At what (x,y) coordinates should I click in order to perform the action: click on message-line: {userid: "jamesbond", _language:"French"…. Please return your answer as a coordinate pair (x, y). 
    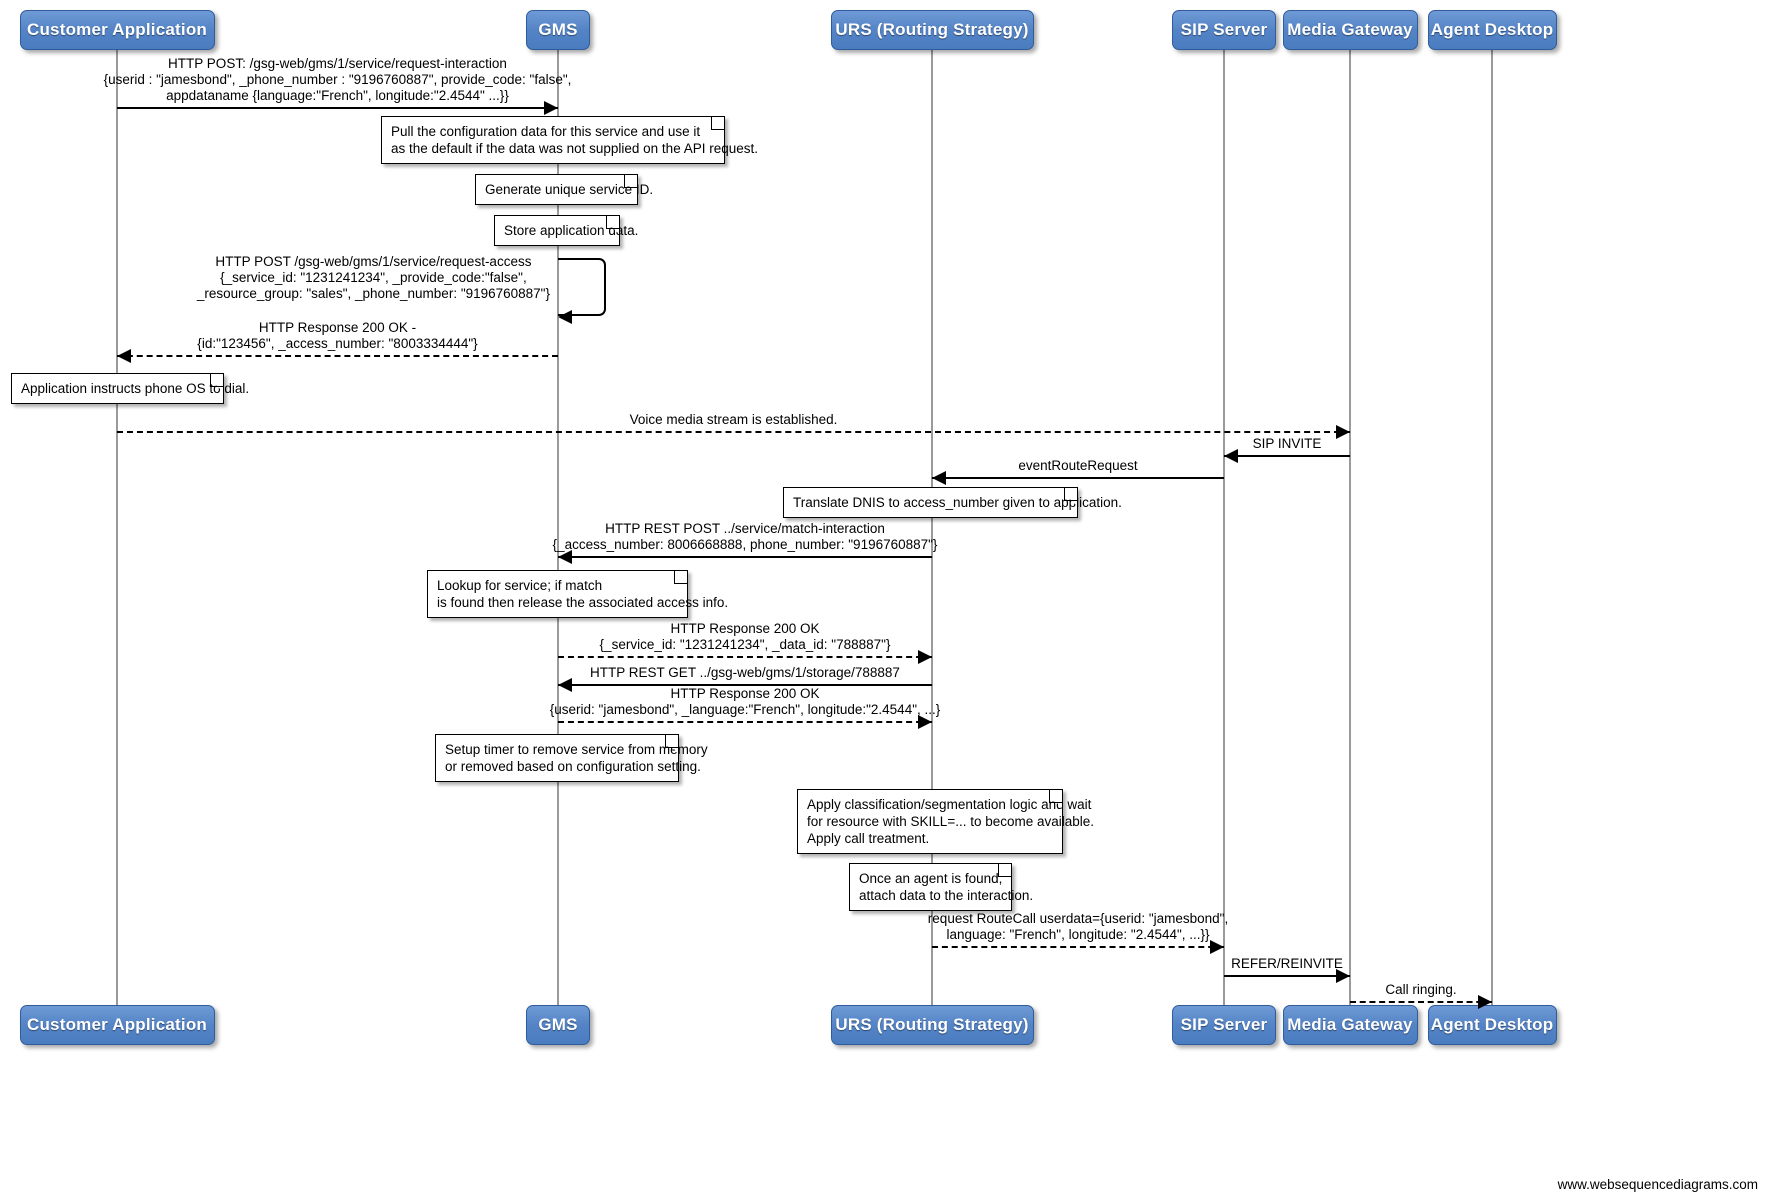
    Looking at the image, I should click on (745, 709).